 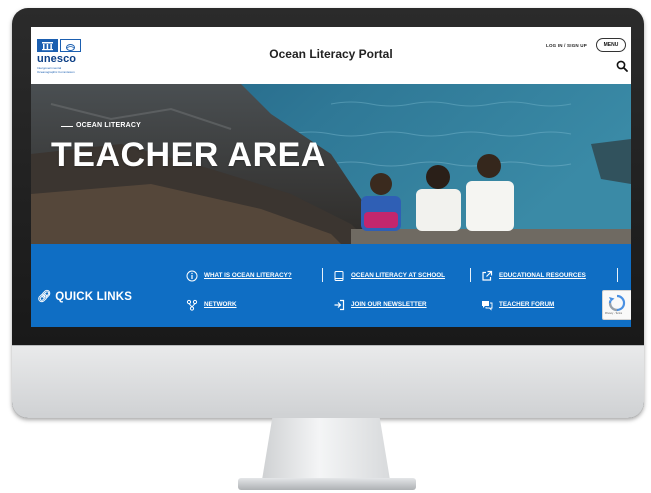 I want to click on quick-links-heading: 🔗︎ QUICK LINKS, so click(x=84, y=296).